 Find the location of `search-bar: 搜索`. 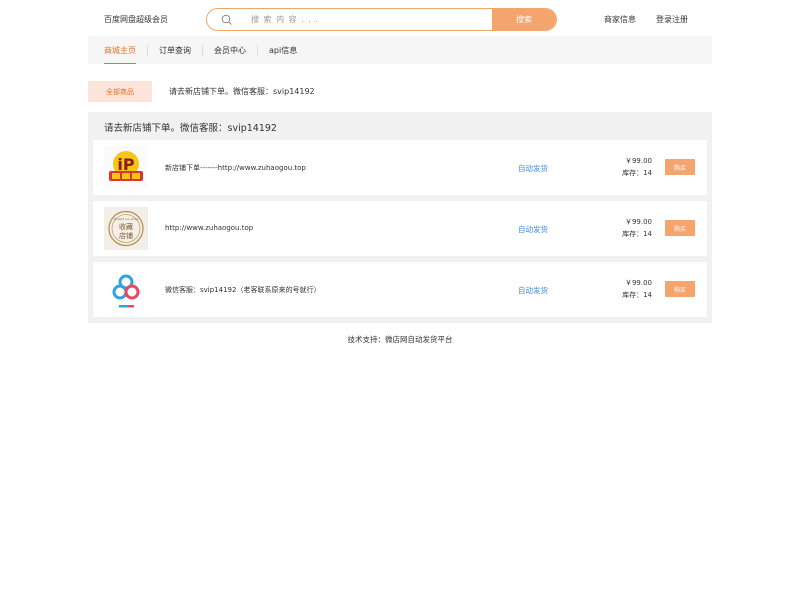

search-bar: 搜索 is located at coordinates (381, 19).